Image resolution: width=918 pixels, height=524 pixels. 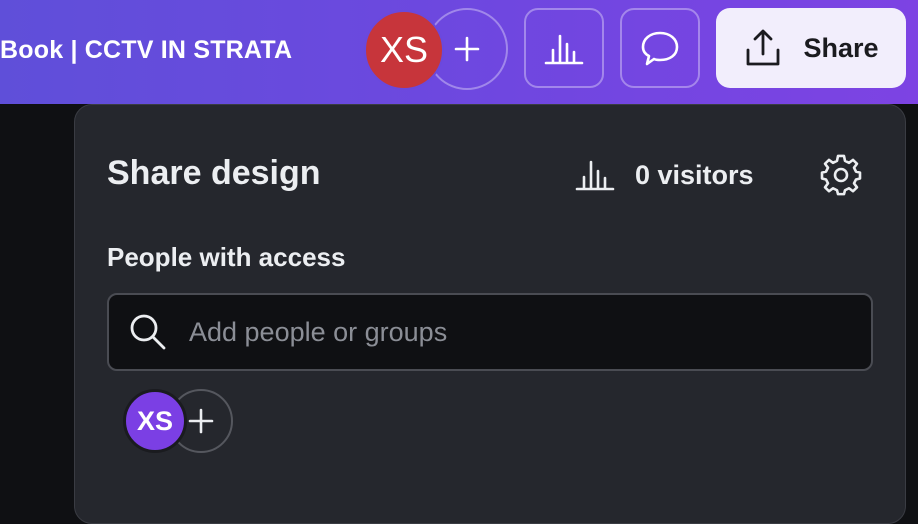 I want to click on visitors-count: 0 visitors, so click(x=694, y=174).